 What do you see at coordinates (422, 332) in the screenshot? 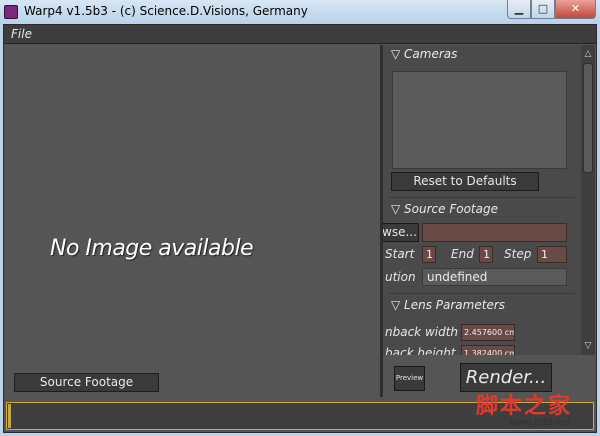
I see `filmback-width-label: nback width` at bounding box center [422, 332].